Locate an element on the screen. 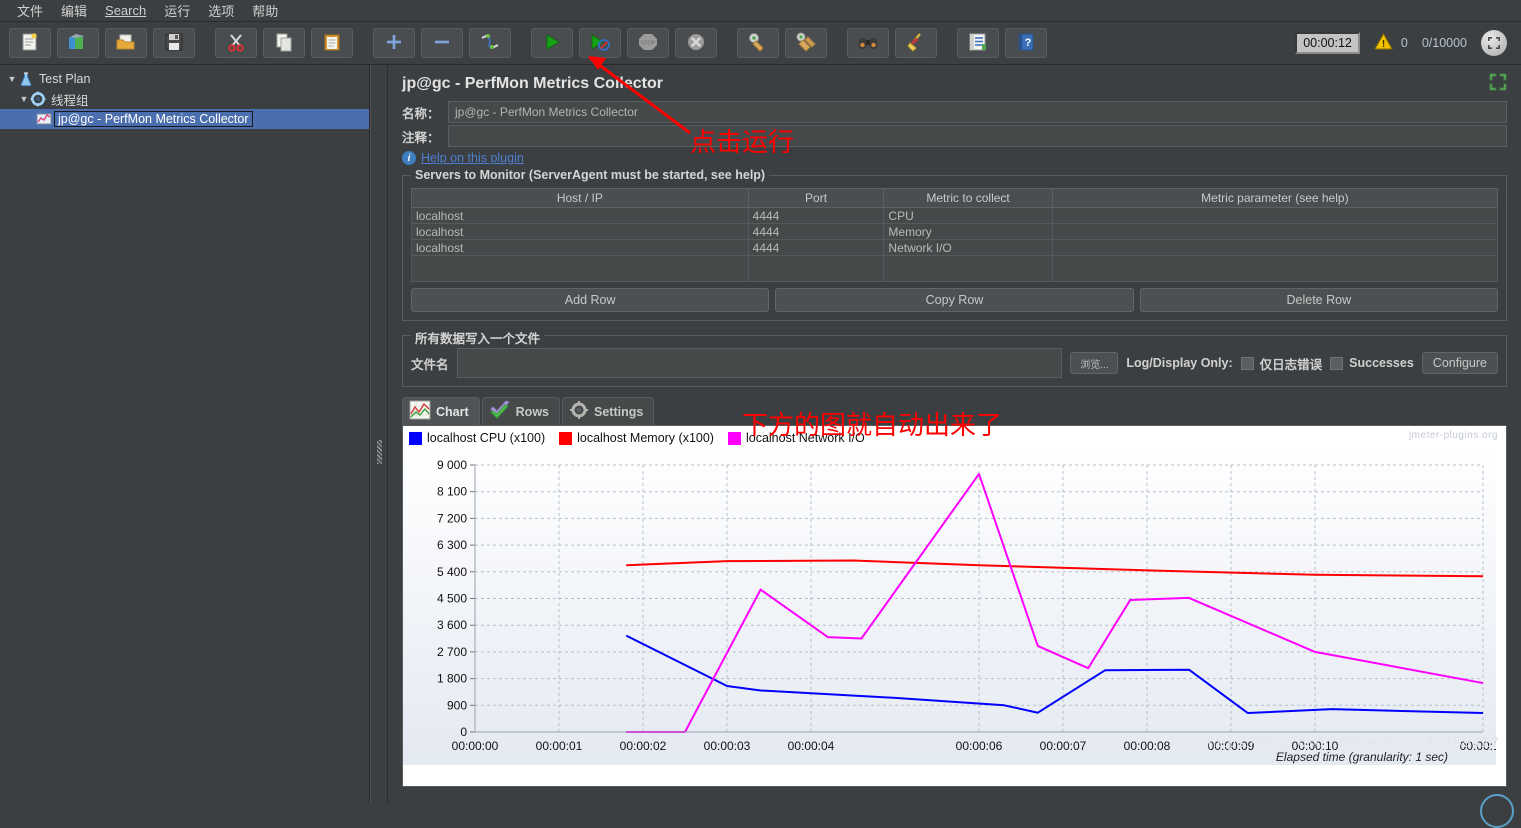 This screenshot has width=1521, height=828. status-strip is located at coordinates (760, 811).